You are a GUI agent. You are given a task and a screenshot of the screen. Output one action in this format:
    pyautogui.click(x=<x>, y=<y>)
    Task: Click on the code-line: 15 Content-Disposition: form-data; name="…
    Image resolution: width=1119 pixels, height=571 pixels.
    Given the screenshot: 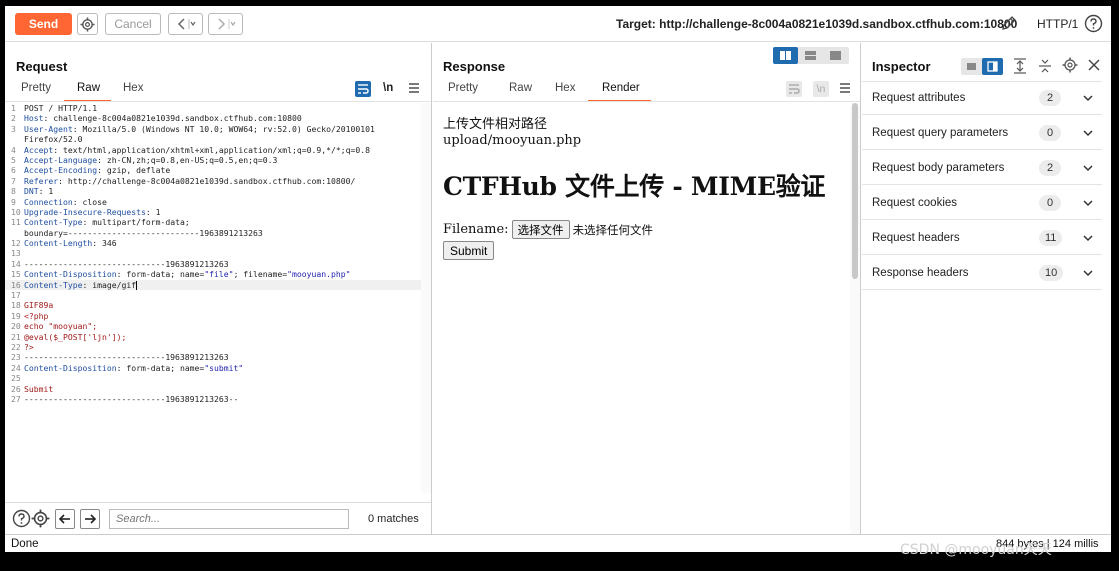 What is the action you would take?
    pyautogui.click(x=213, y=274)
    